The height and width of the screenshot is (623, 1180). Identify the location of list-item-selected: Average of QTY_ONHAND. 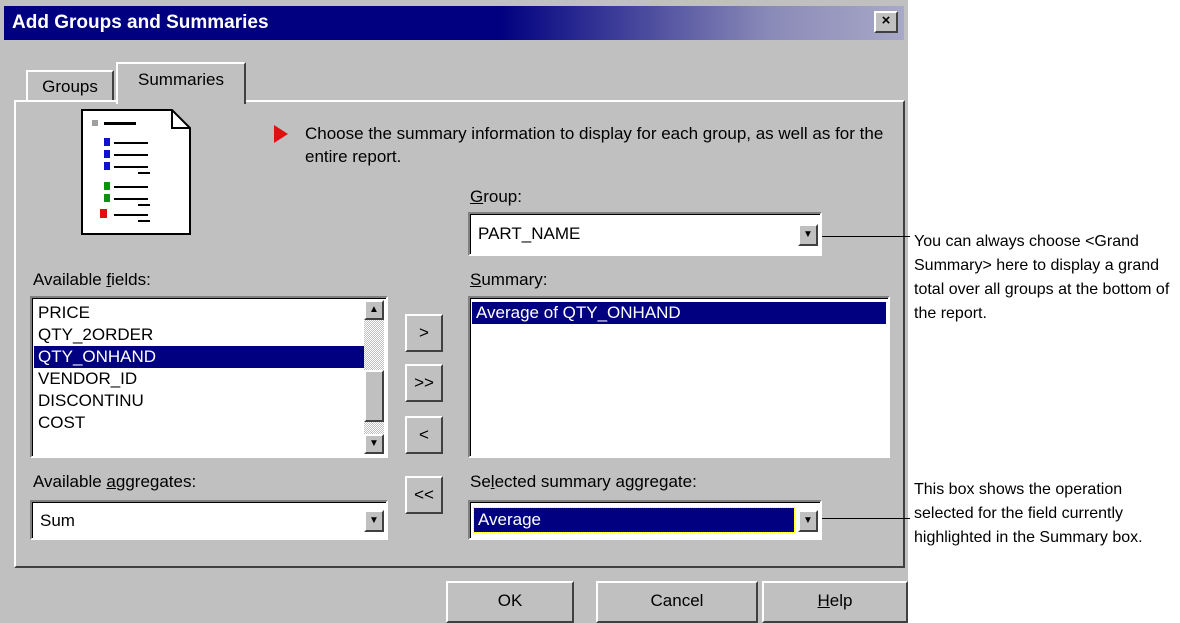
(679, 313).